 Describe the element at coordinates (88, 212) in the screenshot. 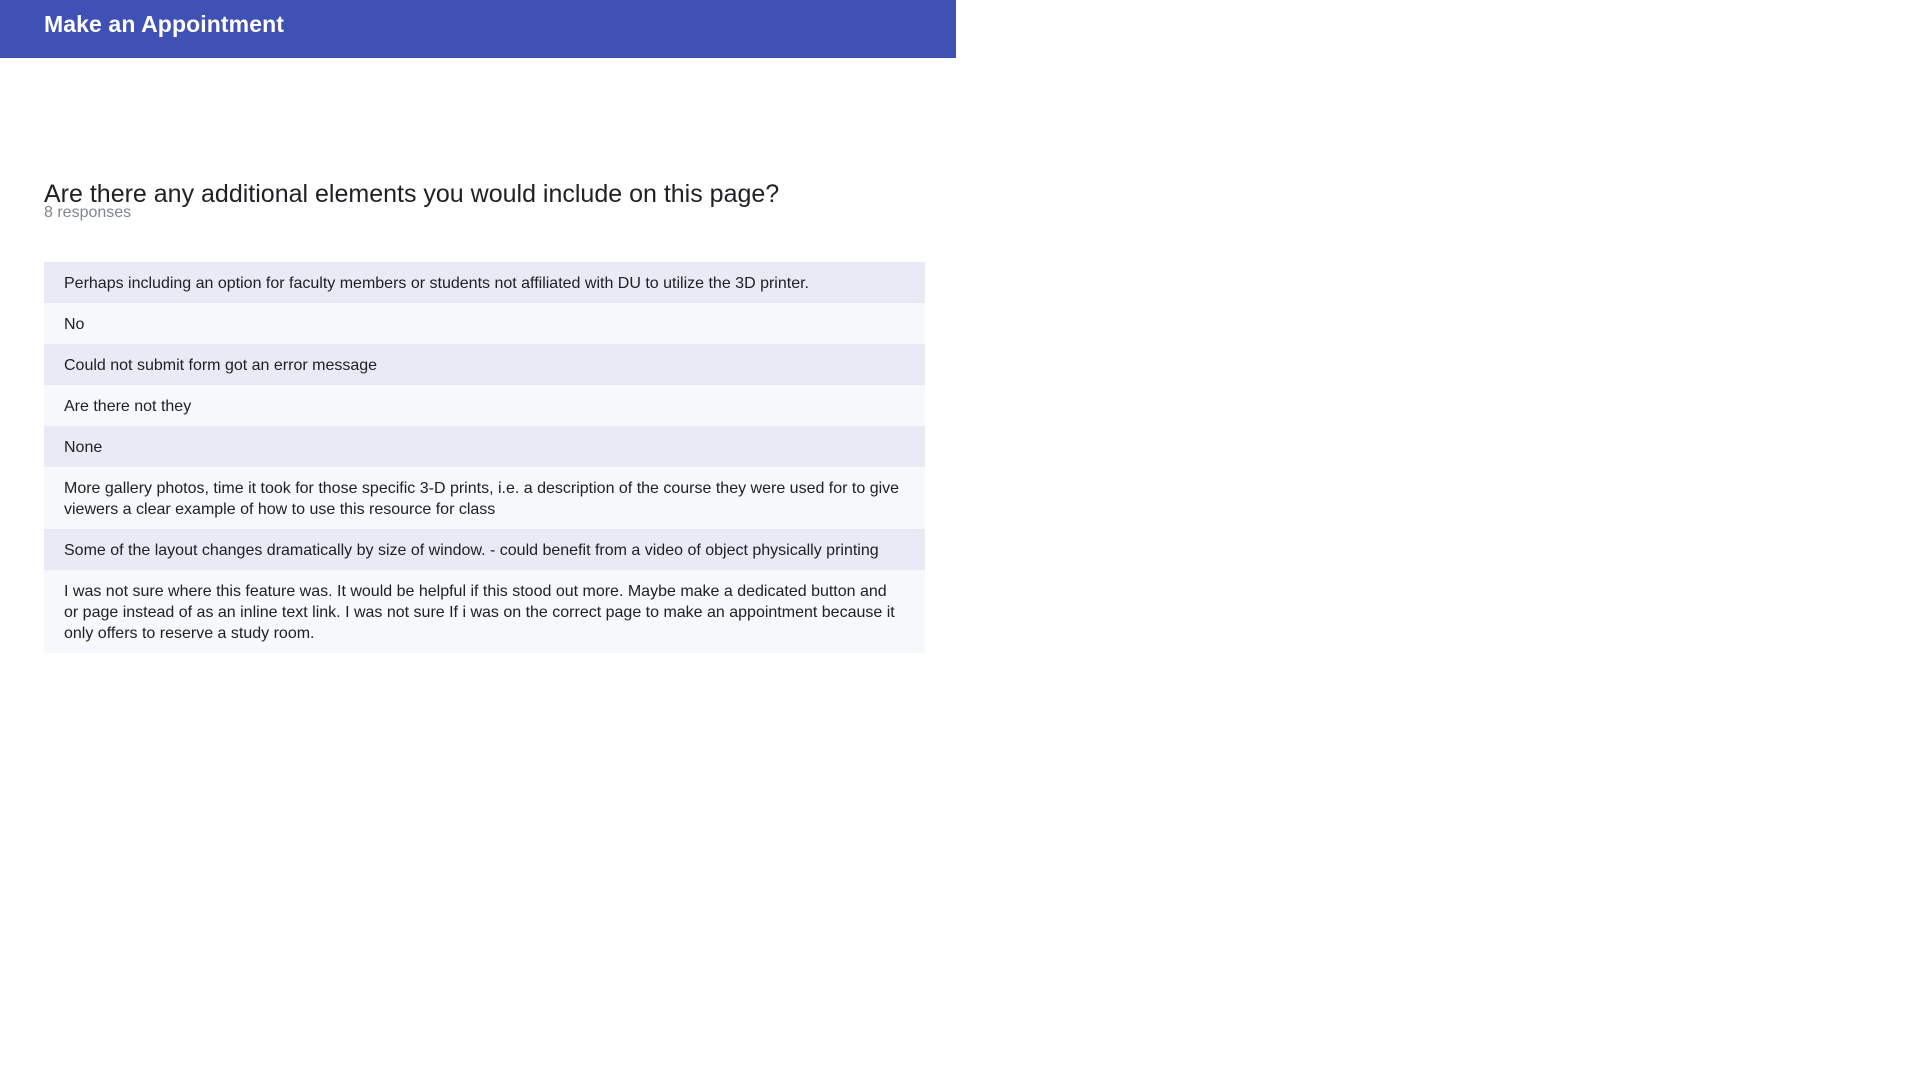

I see `response-count: 8 responses` at that location.